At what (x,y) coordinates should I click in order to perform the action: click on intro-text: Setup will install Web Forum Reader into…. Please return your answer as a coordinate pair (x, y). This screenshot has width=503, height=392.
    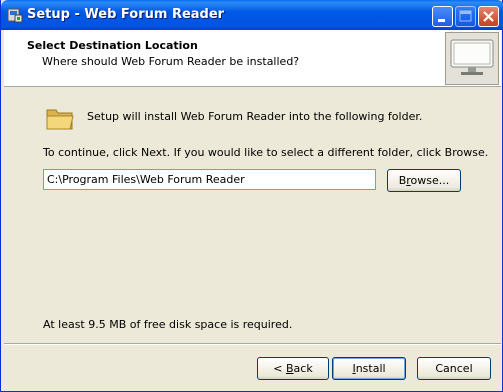
    Looking at the image, I should click on (255, 116).